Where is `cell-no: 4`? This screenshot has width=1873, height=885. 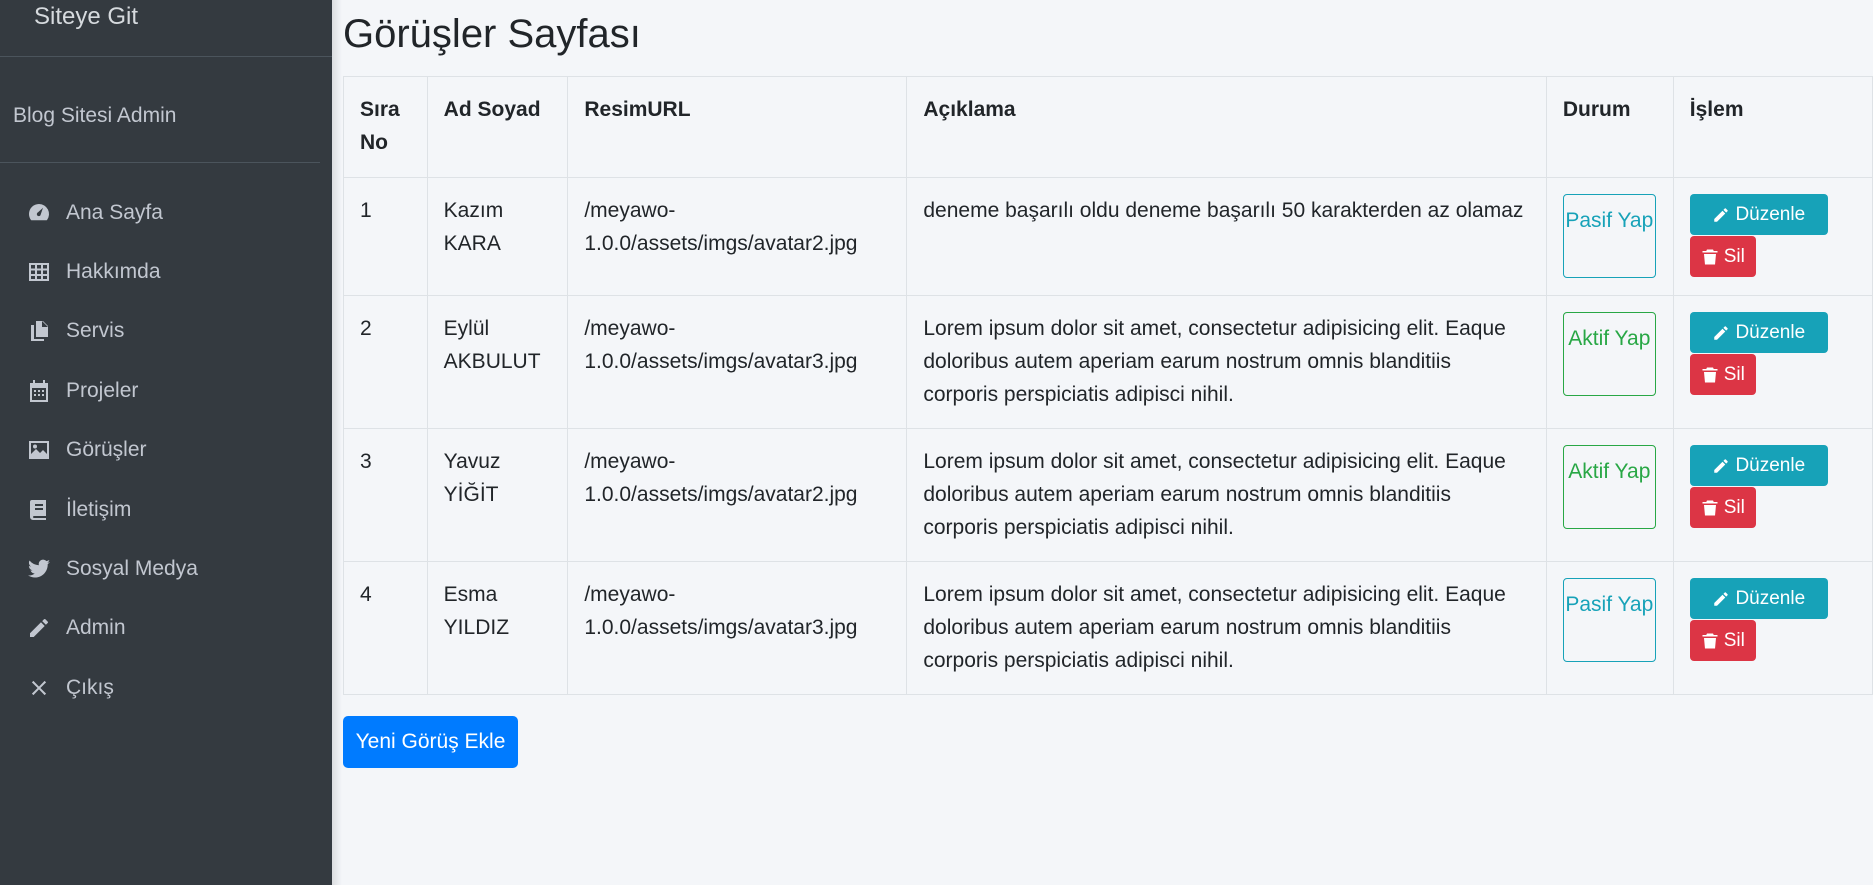
cell-no: 4 is located at coordinates (385, 628).